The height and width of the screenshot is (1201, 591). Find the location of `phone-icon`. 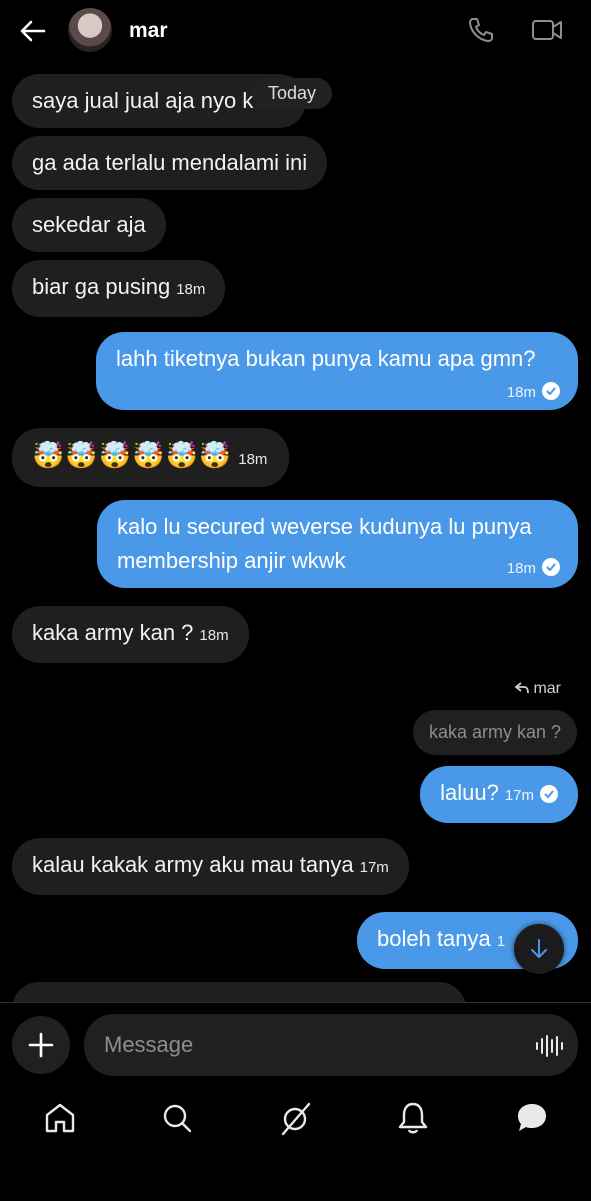

phone-icon is located at coordinates (481, 30).